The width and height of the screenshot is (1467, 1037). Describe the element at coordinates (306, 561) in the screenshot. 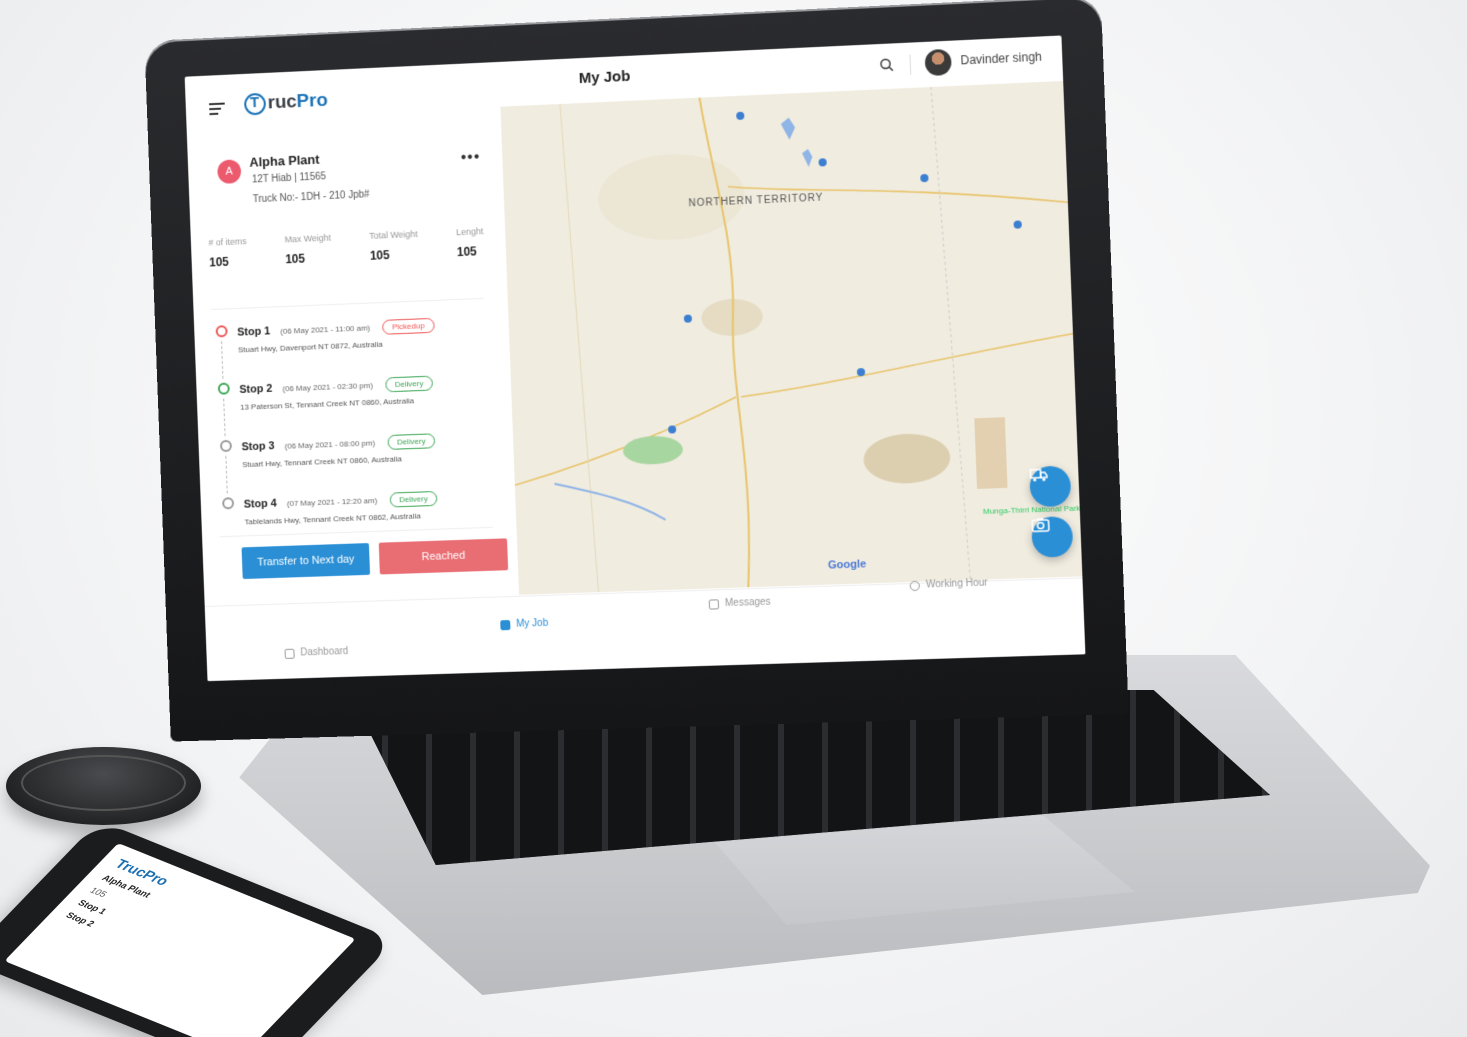

I see `transfer-next-day-button: Transfer to Next day` at that location.